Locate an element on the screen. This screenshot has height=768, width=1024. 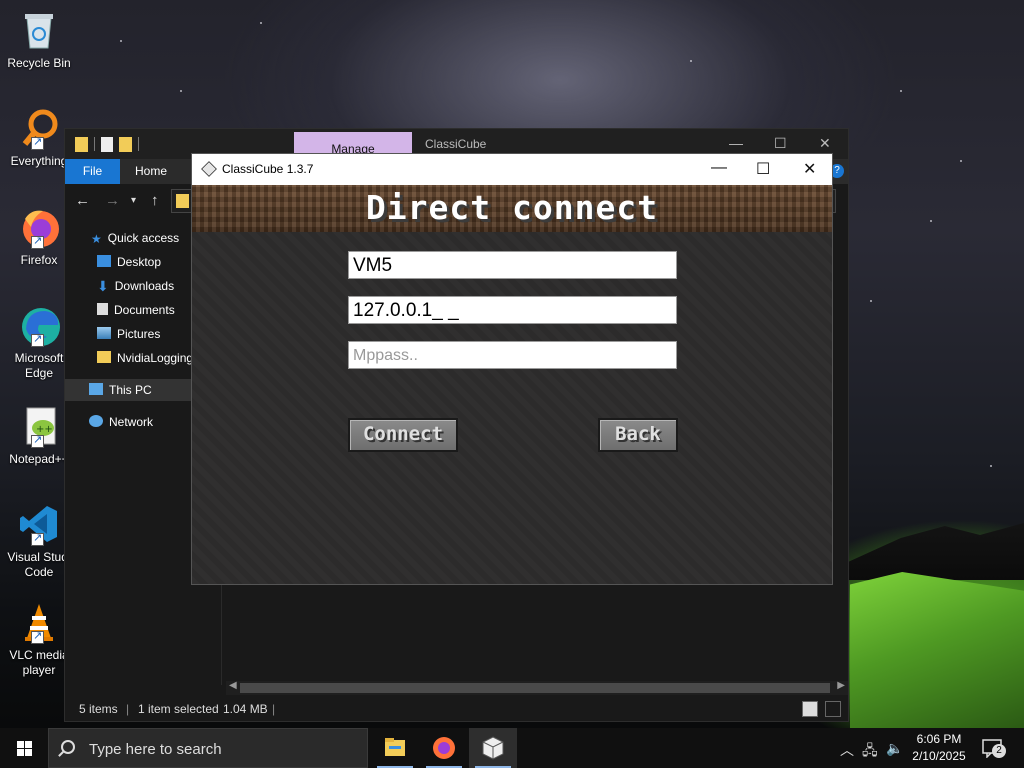
classicube-logo-icon is located at coordinates (209, 169).